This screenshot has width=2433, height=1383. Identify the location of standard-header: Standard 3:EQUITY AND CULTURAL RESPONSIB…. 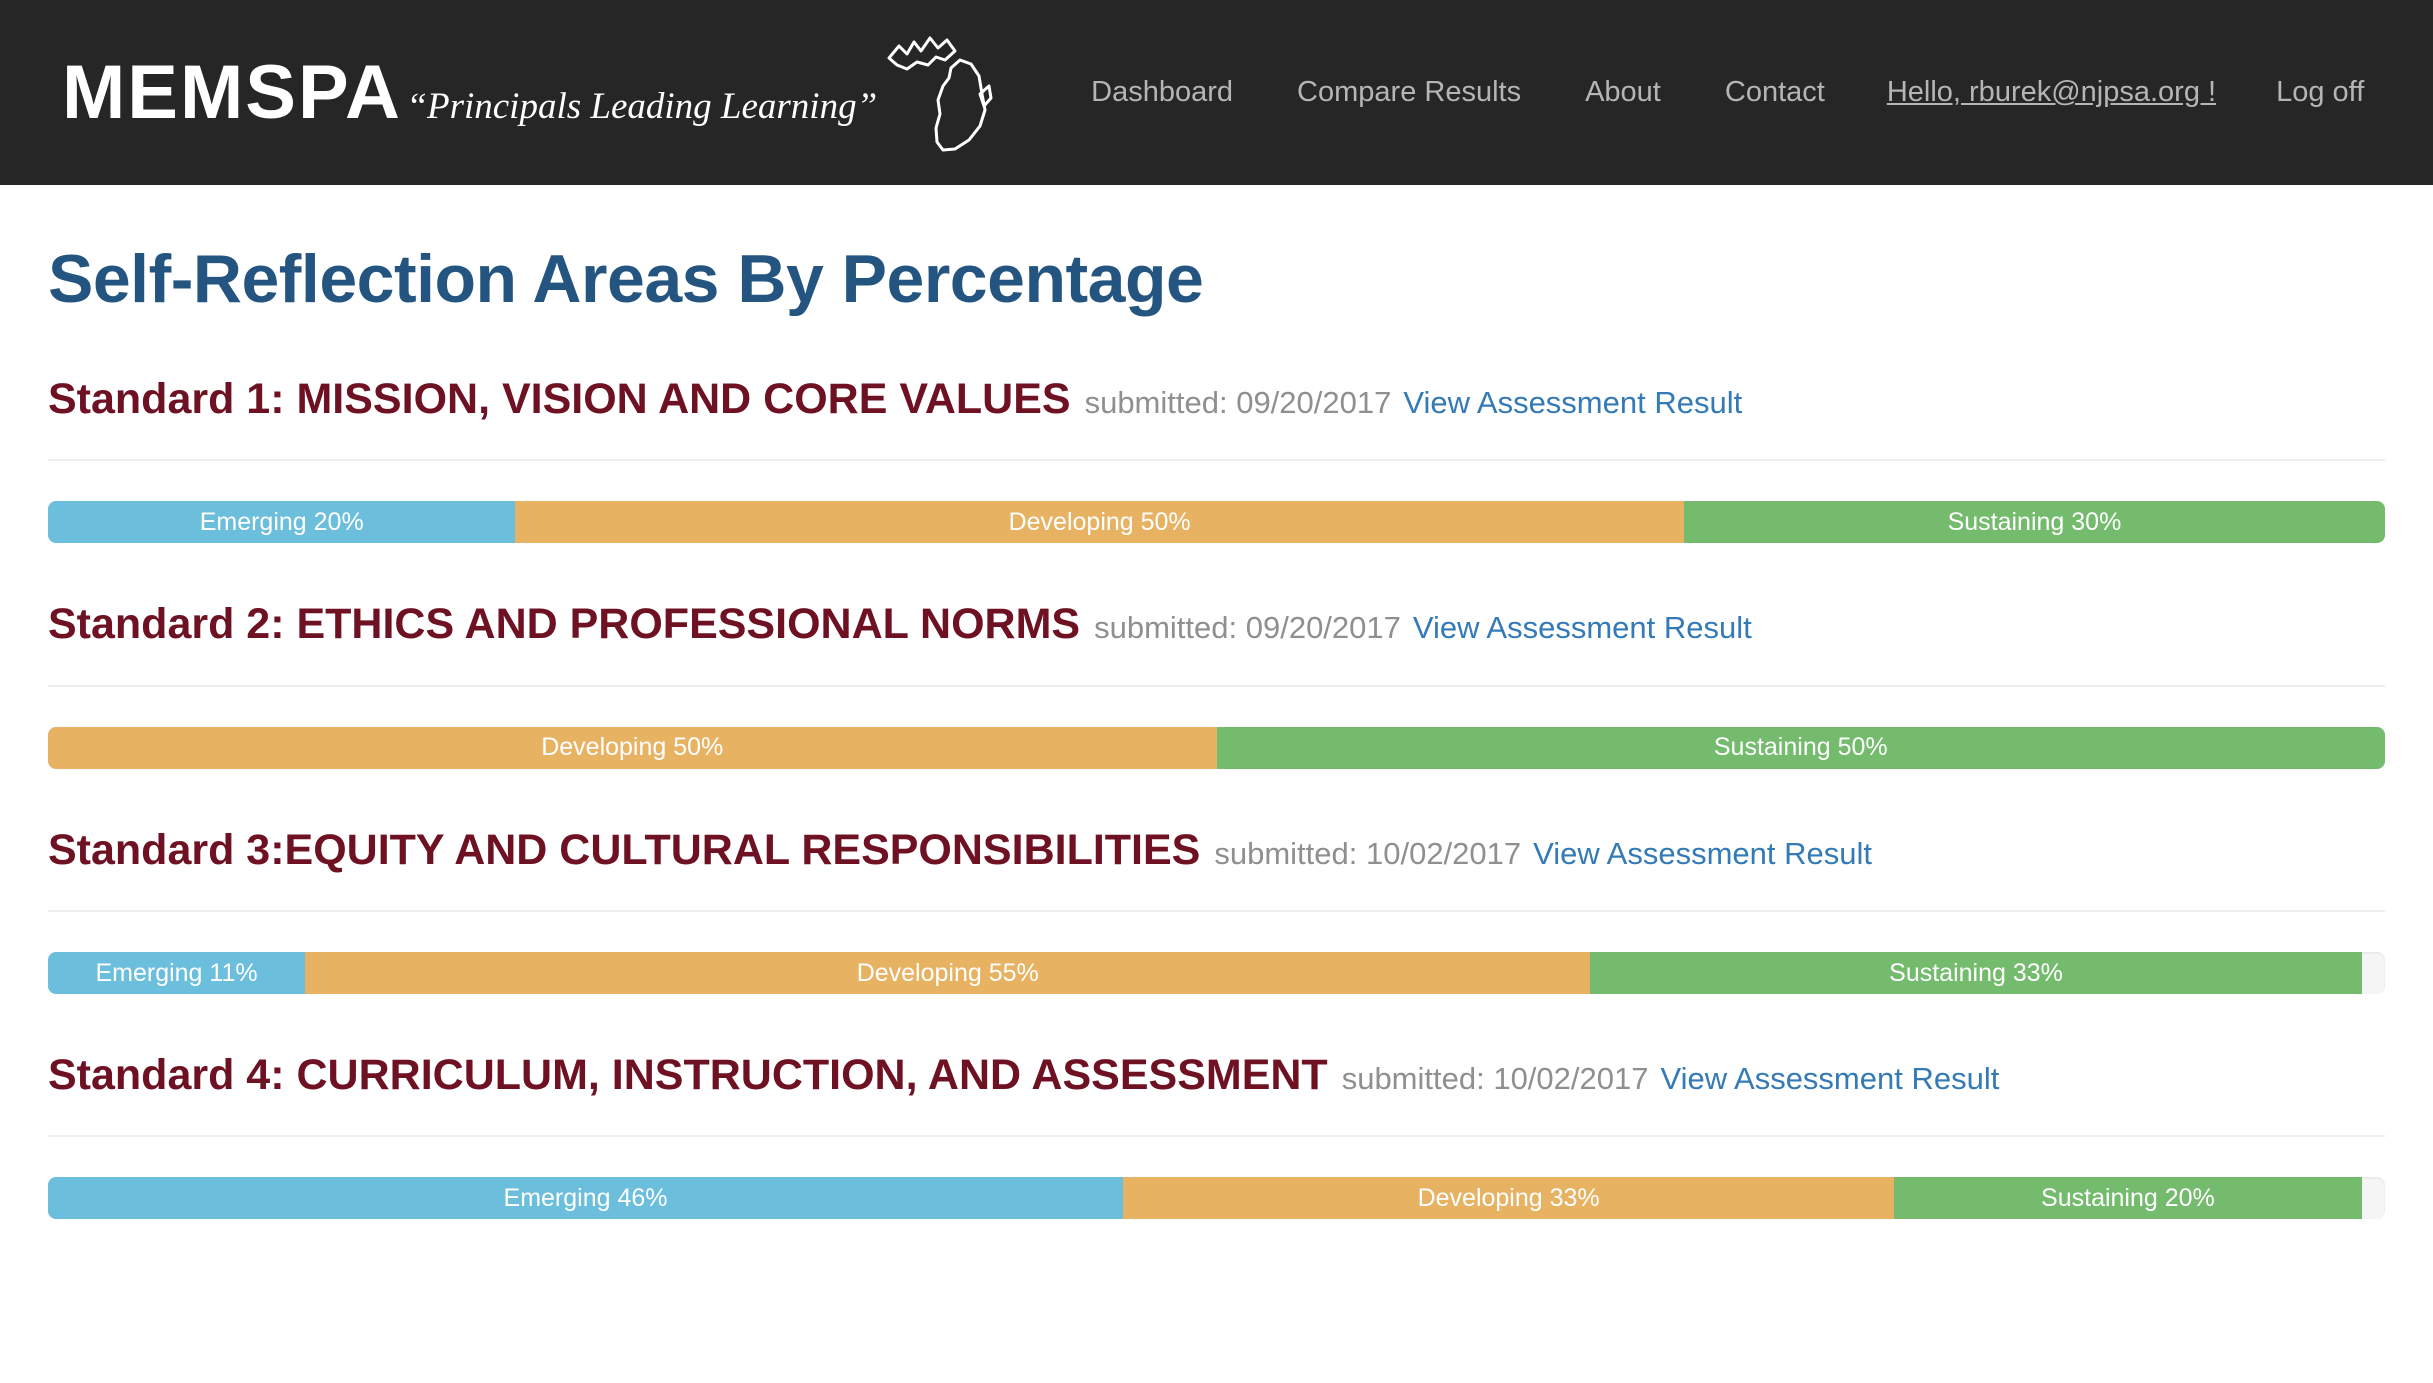
(1216, 849).